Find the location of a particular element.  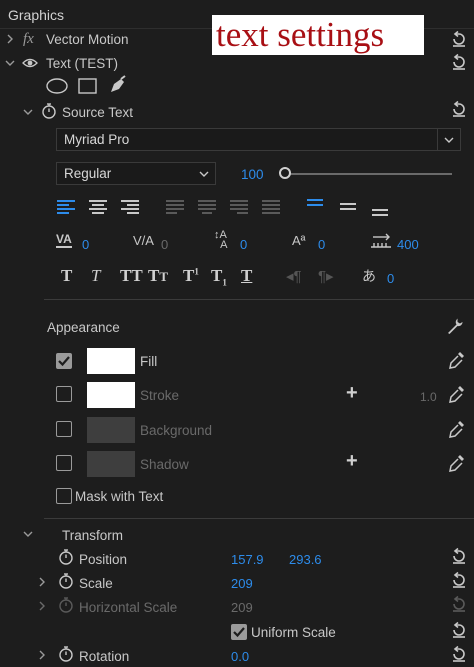

justify-last-right-icon is located at coordinates (239, 207).